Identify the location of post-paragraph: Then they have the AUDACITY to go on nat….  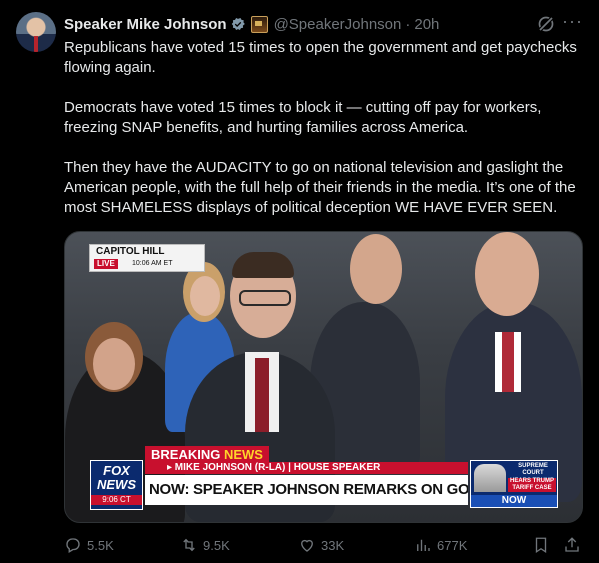
(320, 187).